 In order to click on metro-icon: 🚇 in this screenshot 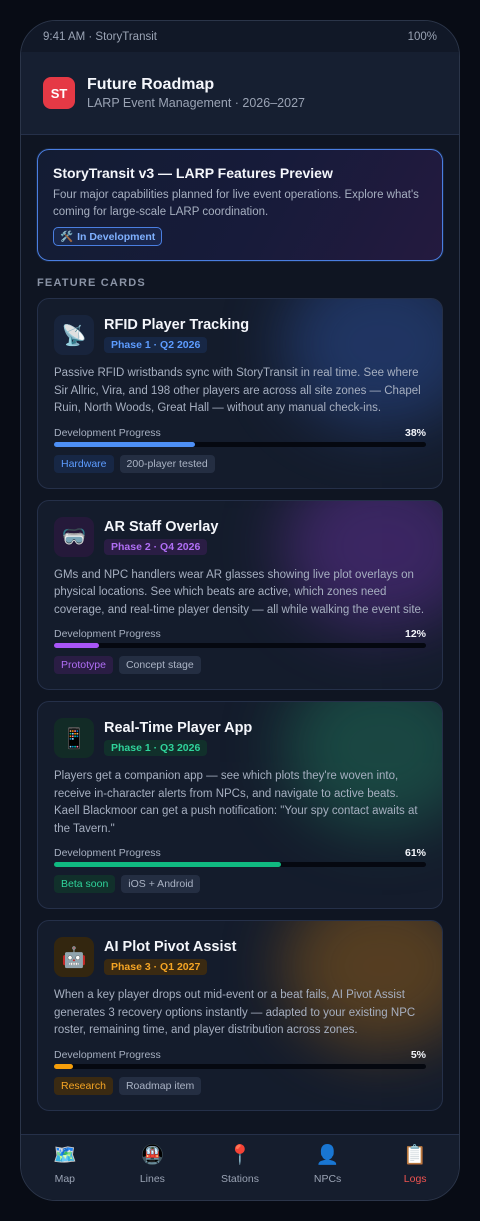, I will do `click(152, 1155)`.